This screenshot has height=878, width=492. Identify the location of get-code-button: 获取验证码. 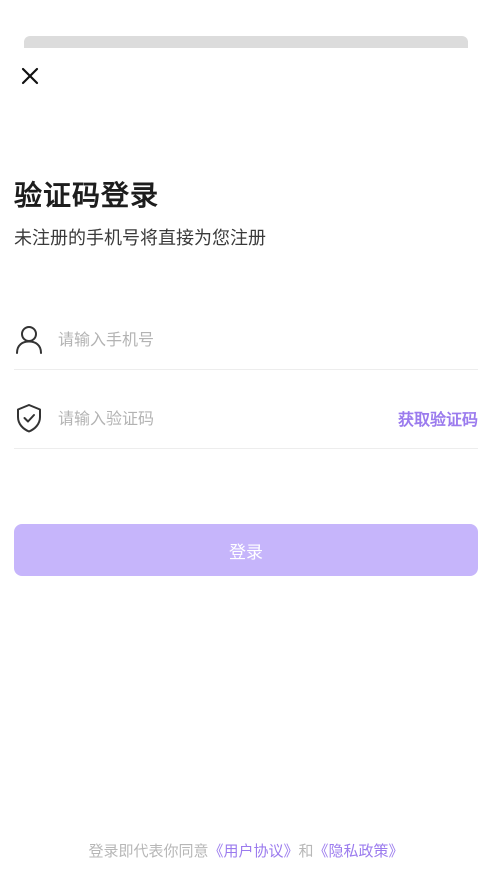
(438, 418).